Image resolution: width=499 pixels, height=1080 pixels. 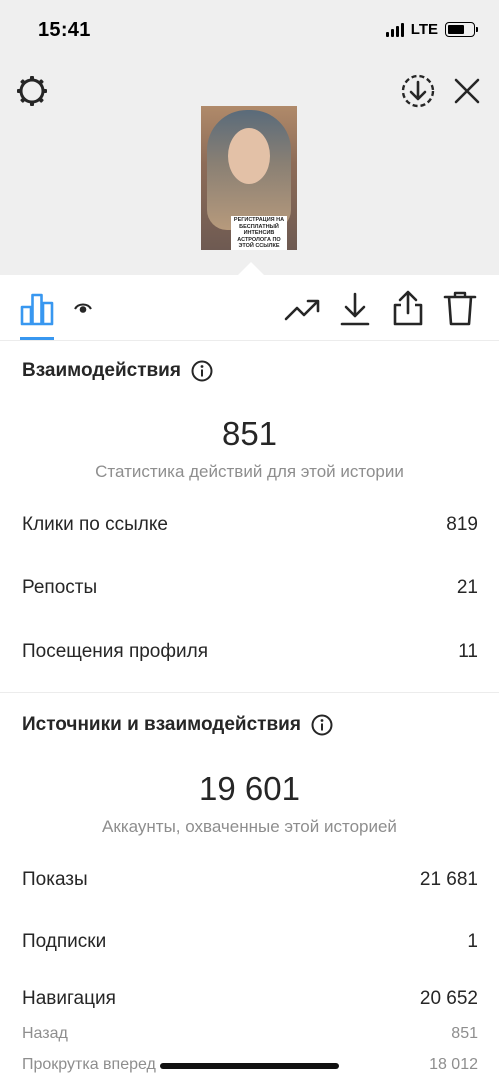 What do you see at coordinates (418, 91) in the screenshot?
I see `download-circle-icon` at bounding box center [418, 91].